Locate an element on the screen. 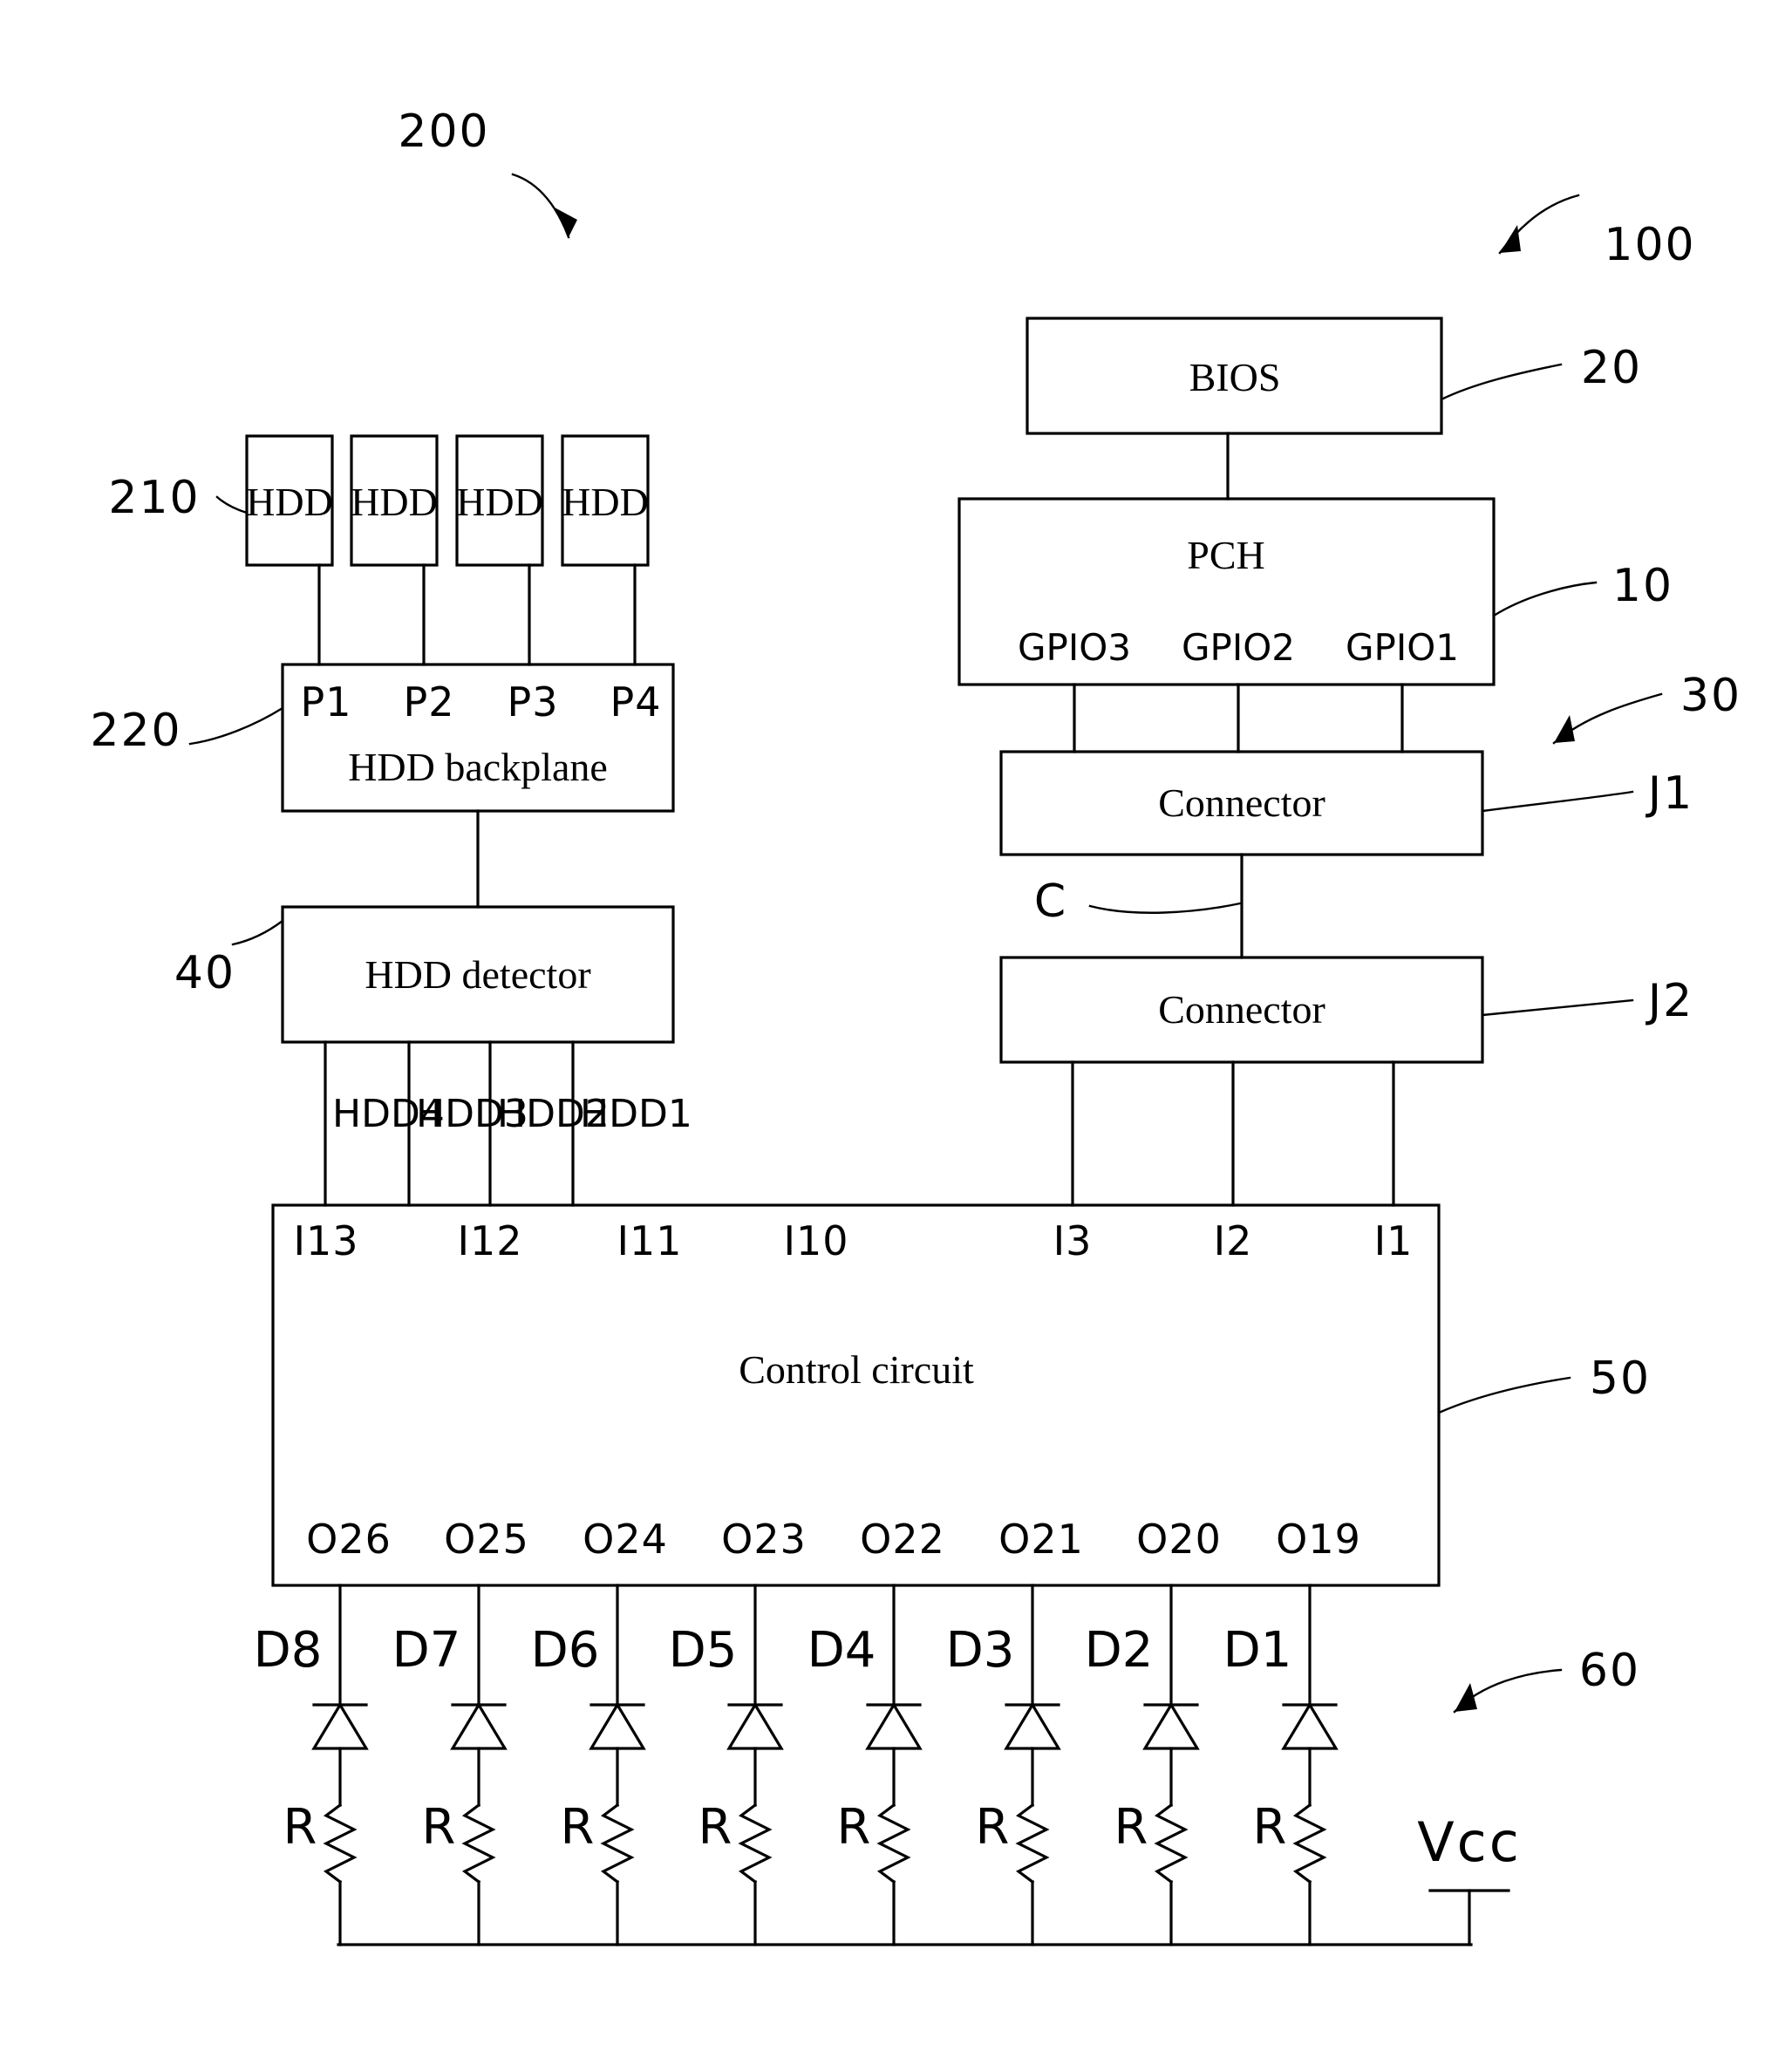 This screenshot has height=2058, width=1792. control-input-i12-label: I12 is located at coordinates (490, 1240).